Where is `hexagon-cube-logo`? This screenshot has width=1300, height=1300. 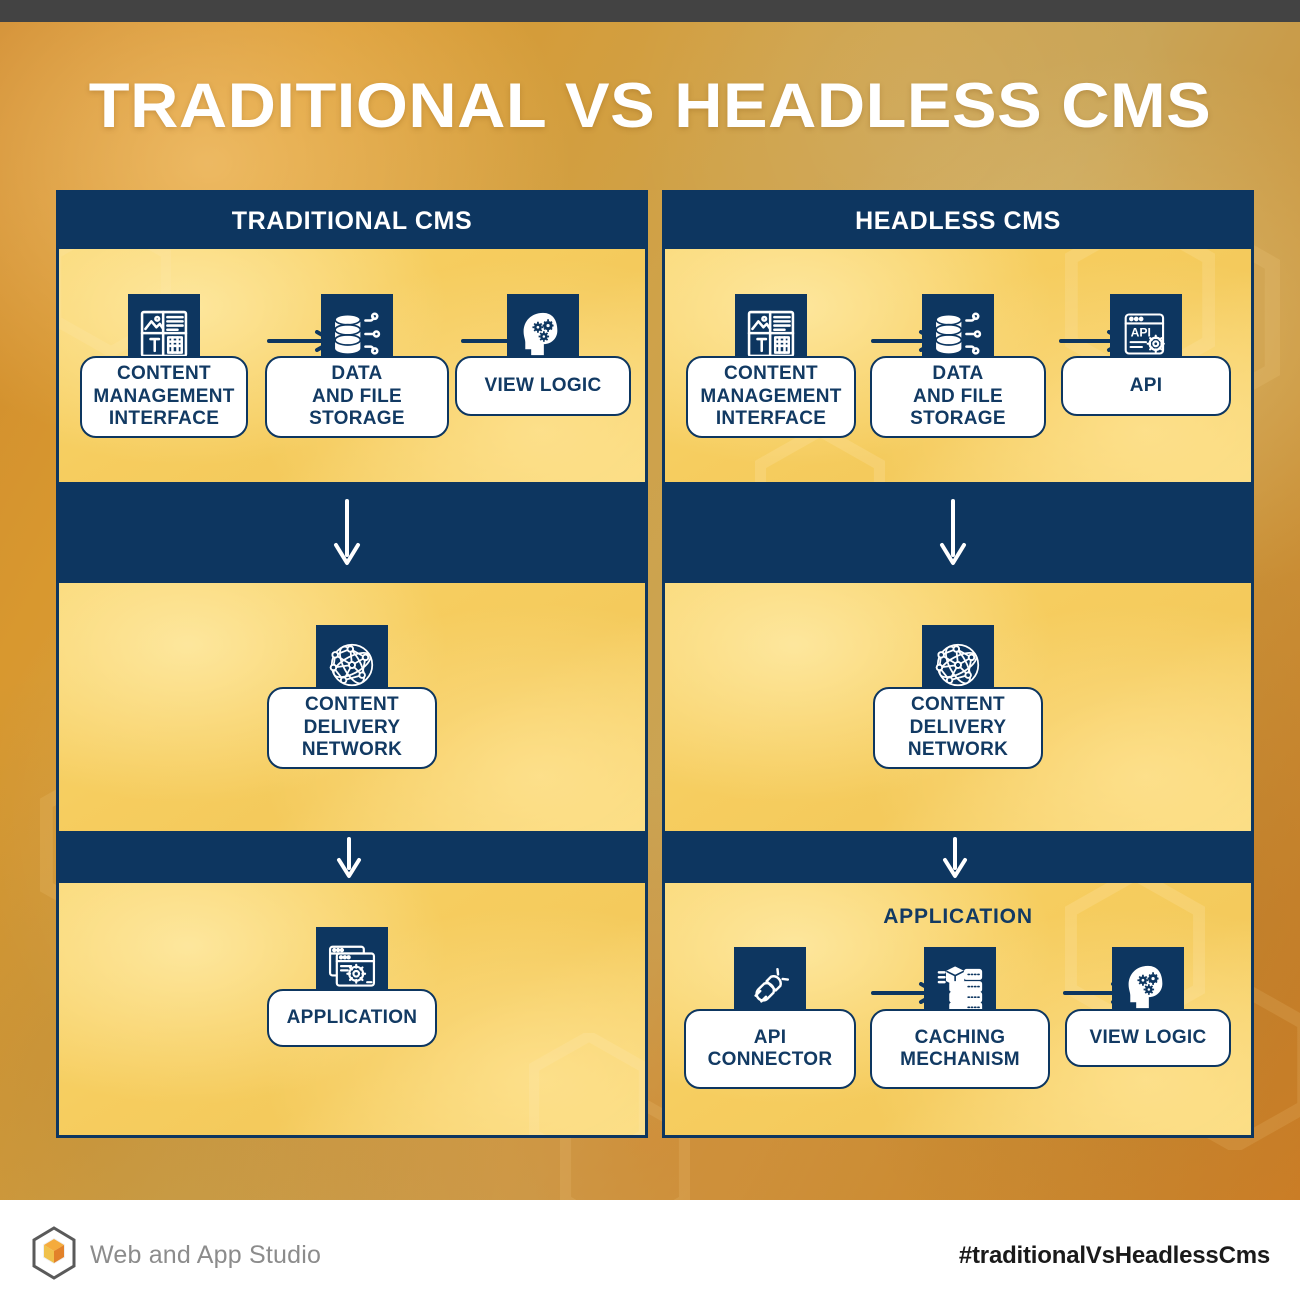
hexagon-cube-logo is located at coordinates (54, 1255).